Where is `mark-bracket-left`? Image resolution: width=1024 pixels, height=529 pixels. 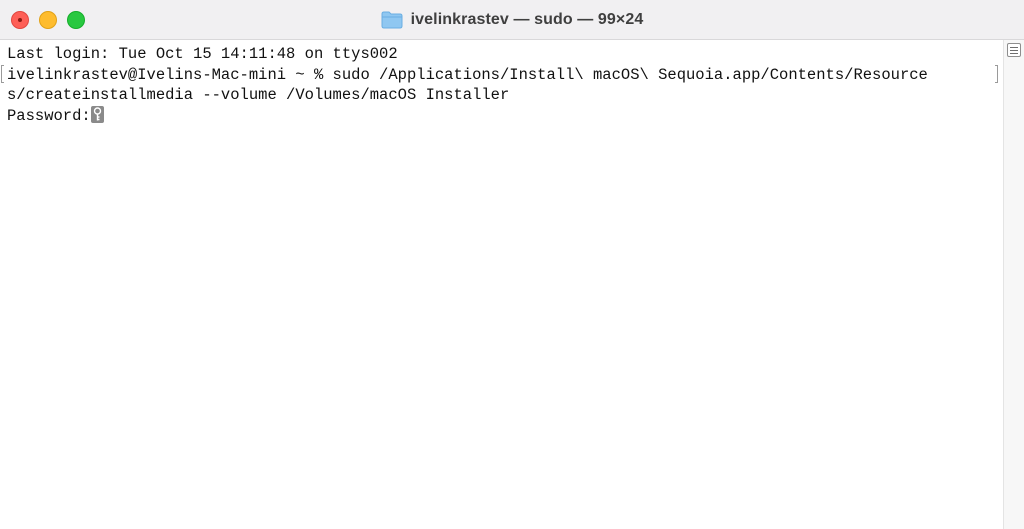 mark-bracket-left is located at coordinates (2, 74).